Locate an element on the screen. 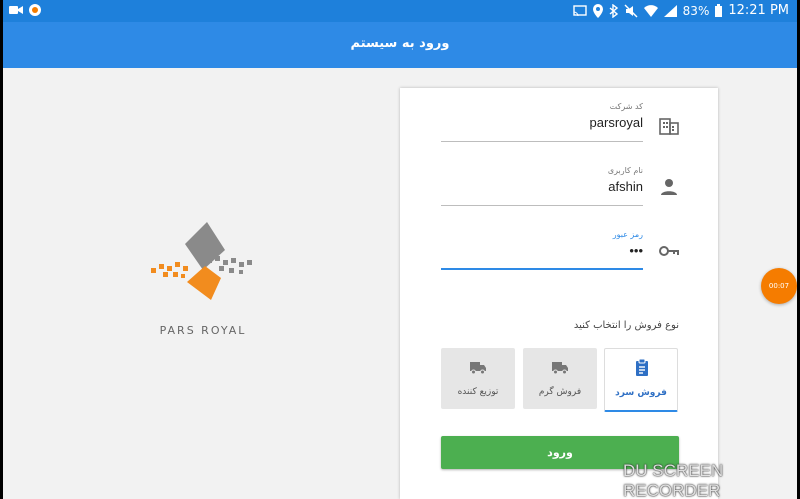 This screenshot has width=800, height=499. option-cold-sale-label: فروش سرد is located at coordinates (641, 393).